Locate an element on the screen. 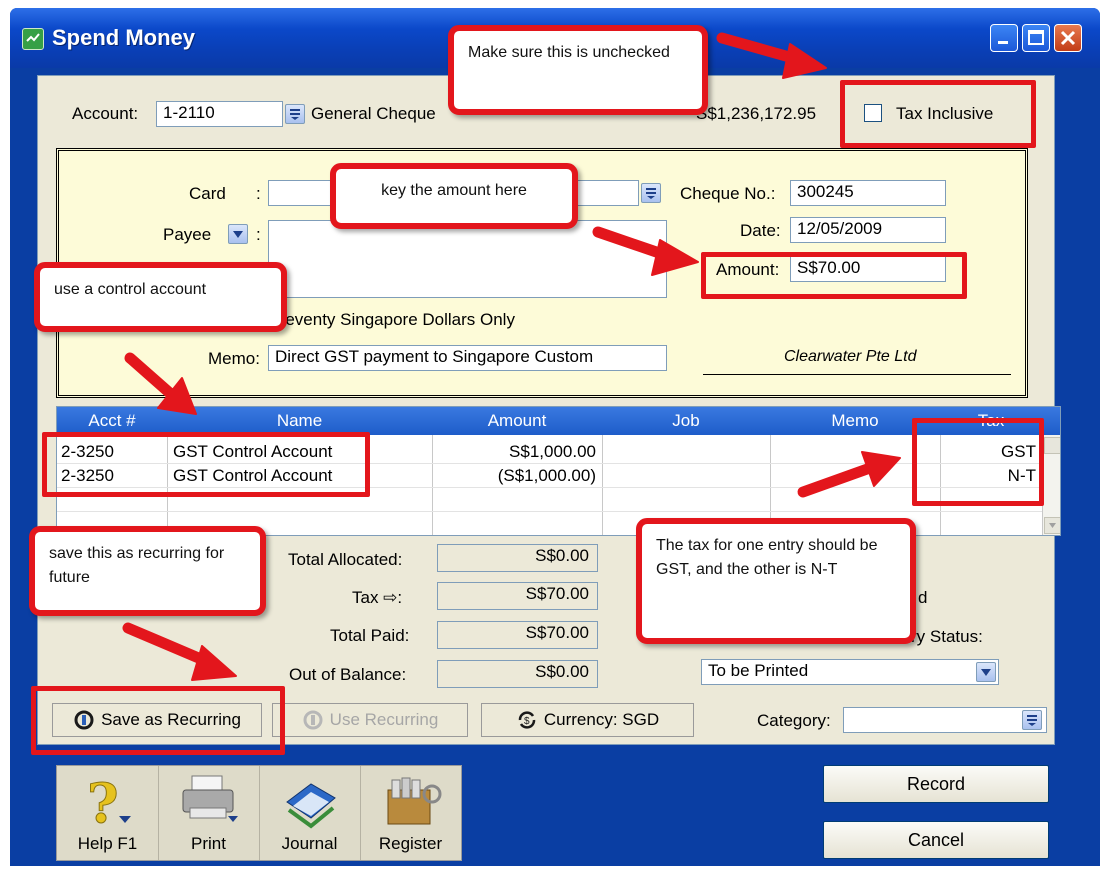 Image resolution: width=1104 pixels, height=869 pixels. total-allocated-value: S$0.00 is located at coordinates (517, 558).